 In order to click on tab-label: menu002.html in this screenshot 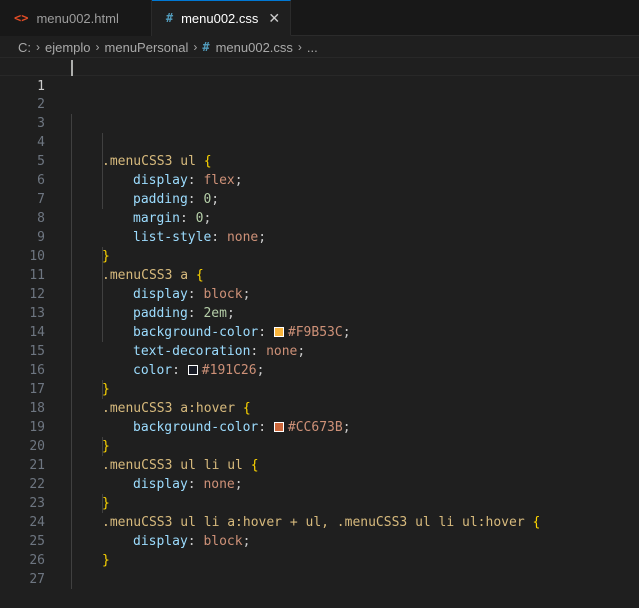, I will do `click(77, 18)`.